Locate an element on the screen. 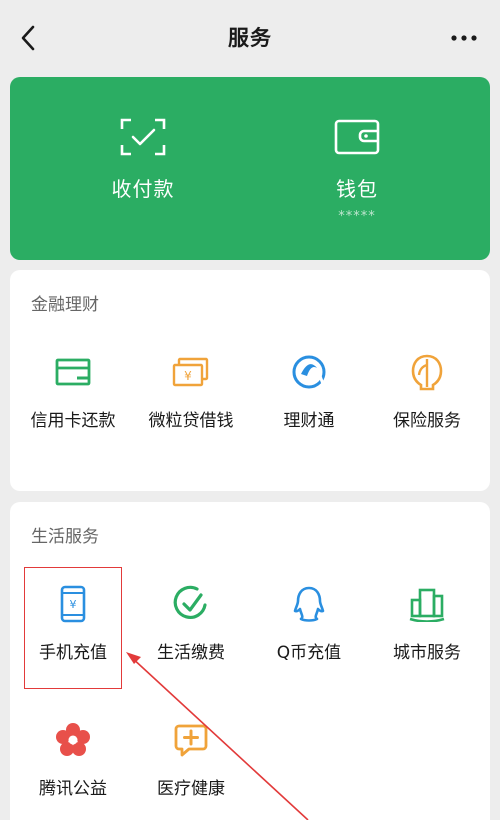  page-title: 服务 is located at coordinates (250, 38).